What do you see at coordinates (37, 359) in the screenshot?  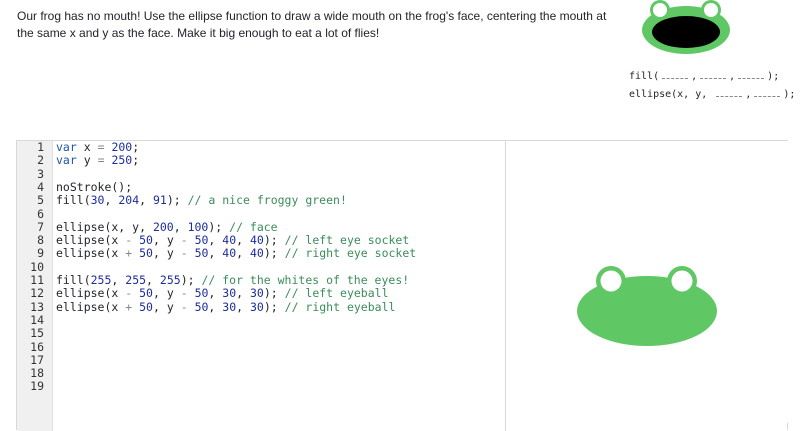 I see `line-number: 17` at bounding box center [37, 359].